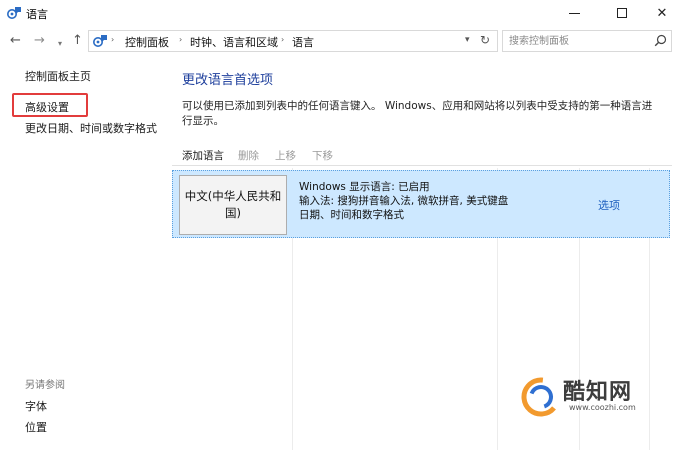 The image size is (682, 450). What do you see at coordinates (467, 40) in the screenshot?
I see `address-dropdown-icon: ▾` at bounding box center [467, 40].